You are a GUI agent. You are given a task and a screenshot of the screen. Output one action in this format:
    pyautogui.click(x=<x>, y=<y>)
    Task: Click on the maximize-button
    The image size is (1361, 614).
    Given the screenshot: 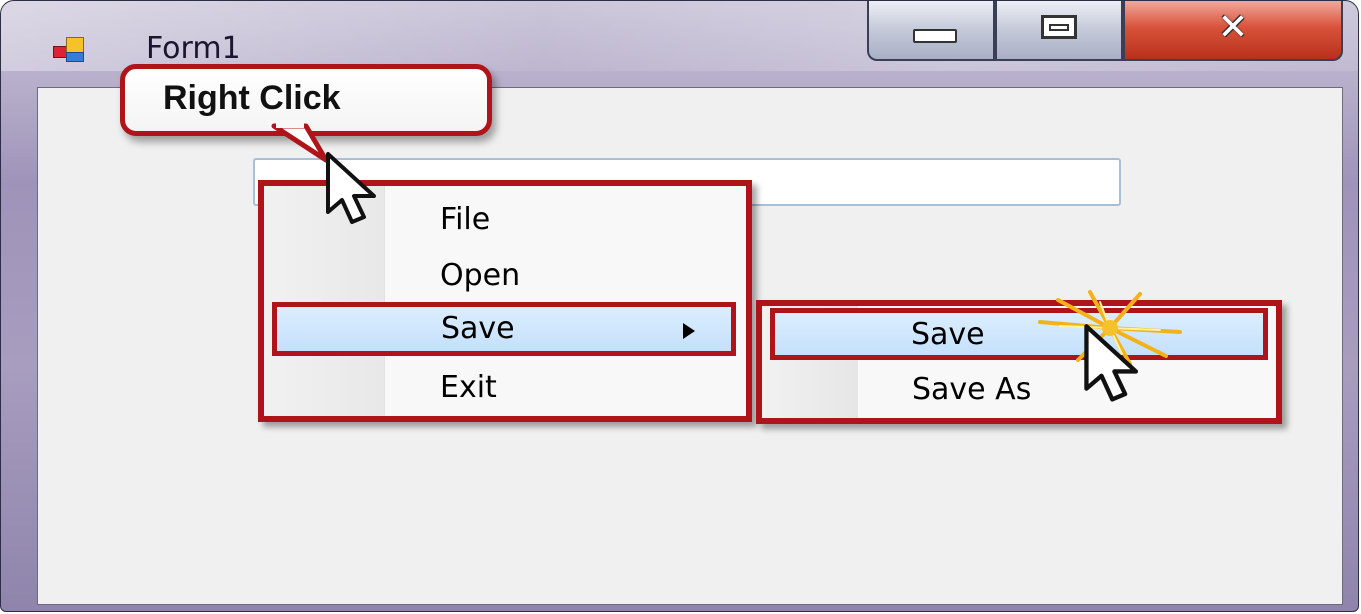 What is the action you would take?
    pyautogui.click(x=1059, y=31)
    